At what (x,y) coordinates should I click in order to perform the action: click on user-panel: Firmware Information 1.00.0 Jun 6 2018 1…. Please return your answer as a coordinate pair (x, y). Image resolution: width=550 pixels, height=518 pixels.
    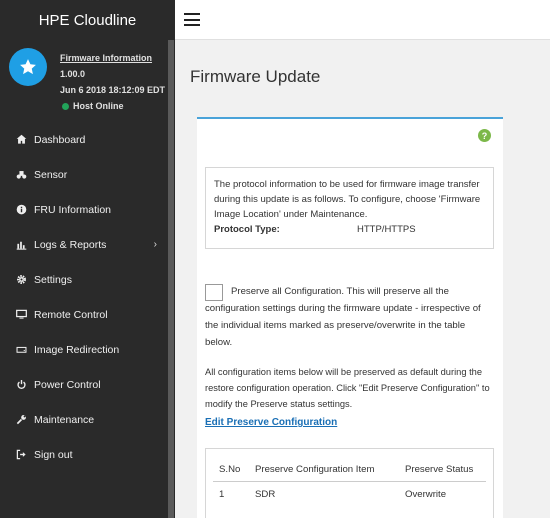
    Looking at the image, I should click on (87, 78).